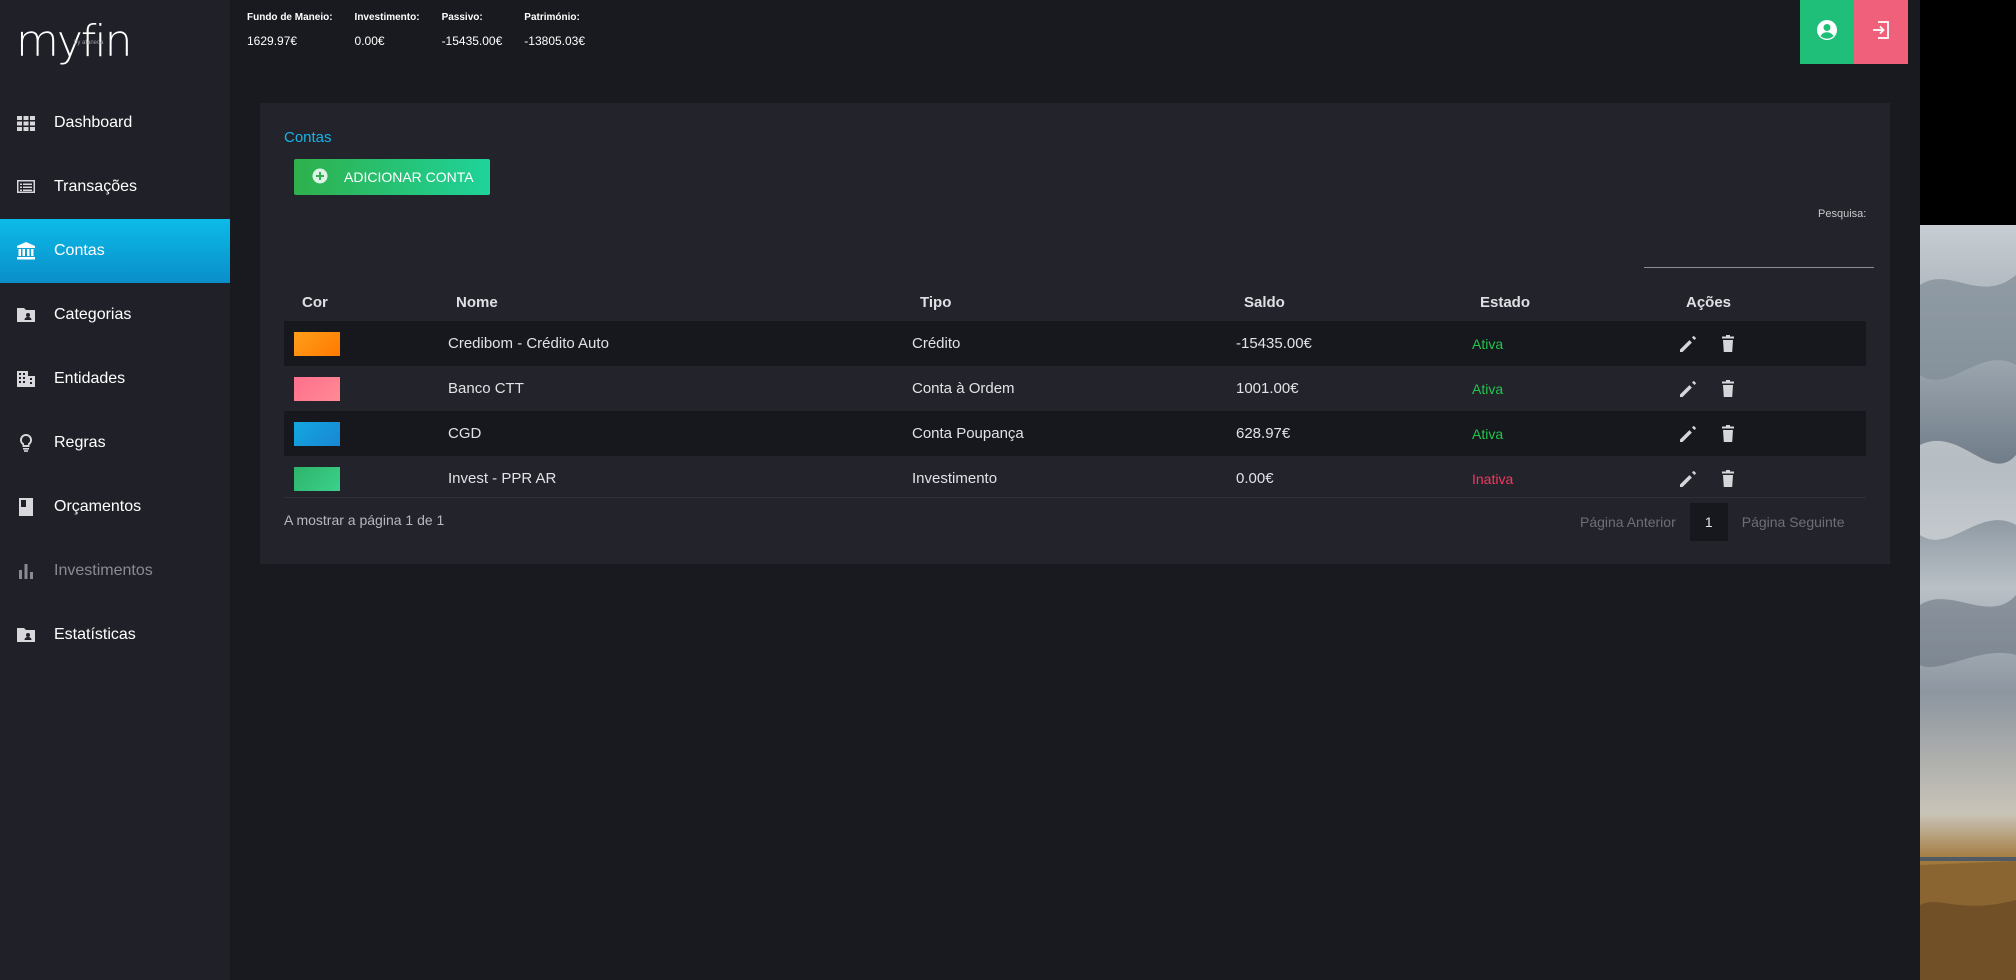 The width and height of the screenshot is (2016, 980). What do you see at coordinates (486, 388) in the screenshot?
I see `account-name: Banco CTT` at bounding box center [486, 388].